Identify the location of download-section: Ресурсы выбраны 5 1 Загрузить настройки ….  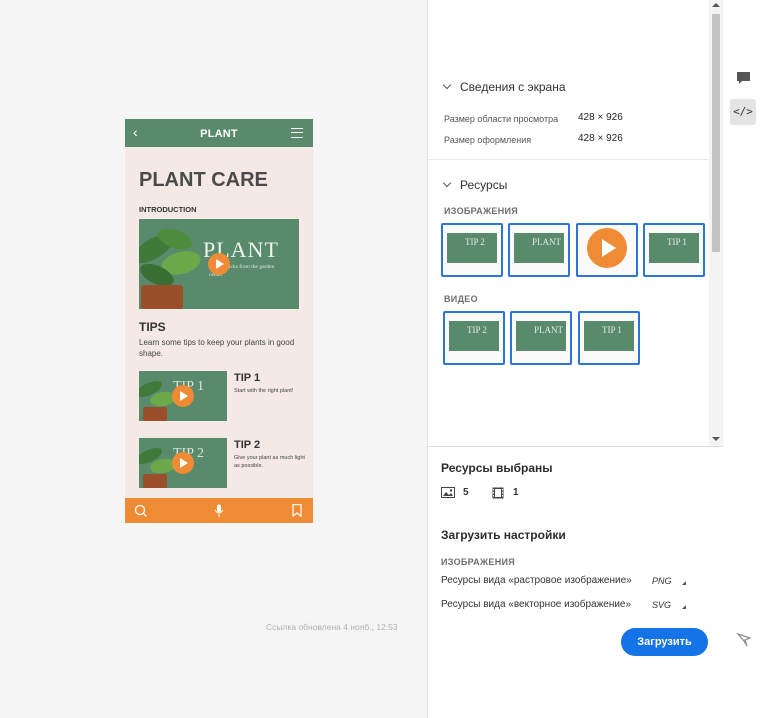
(575, 582).